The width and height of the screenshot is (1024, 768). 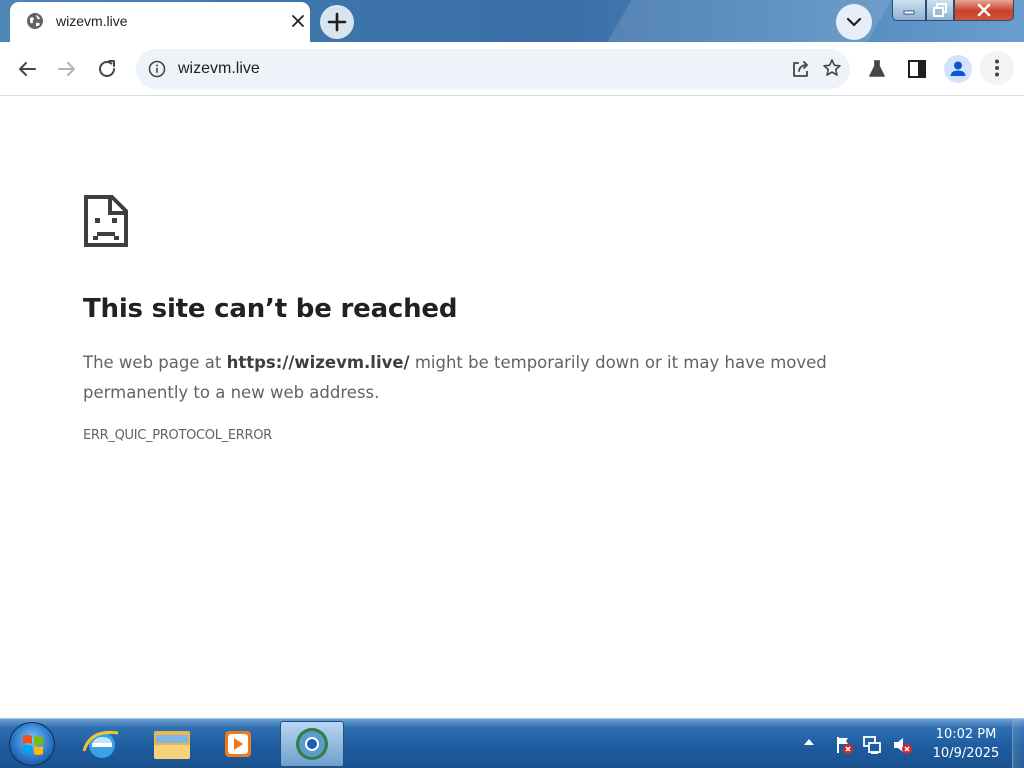 I want to click on start-button, so click(x=32, y=744).